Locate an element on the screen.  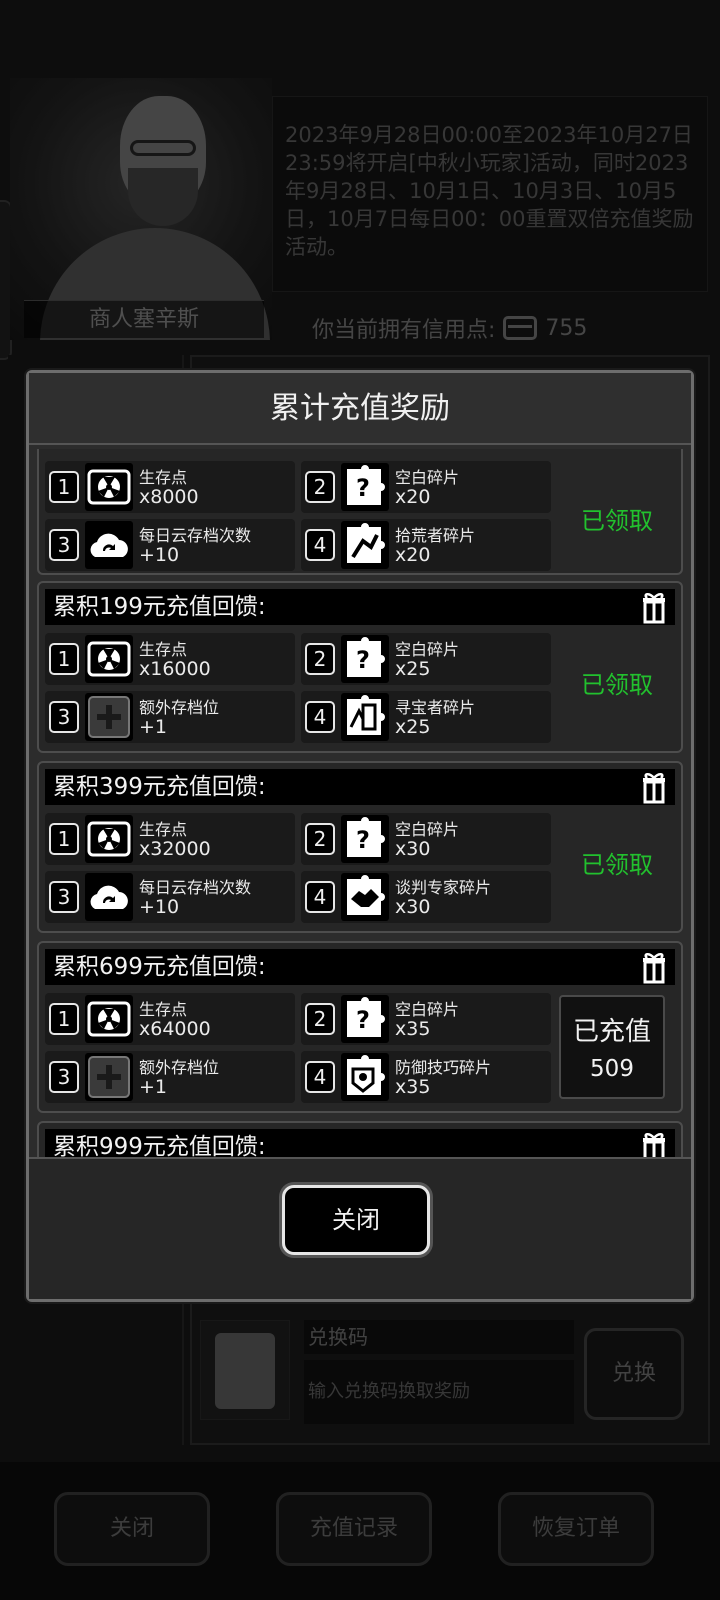
reward-quantity: x32000 is located at coordinates (175, 849).